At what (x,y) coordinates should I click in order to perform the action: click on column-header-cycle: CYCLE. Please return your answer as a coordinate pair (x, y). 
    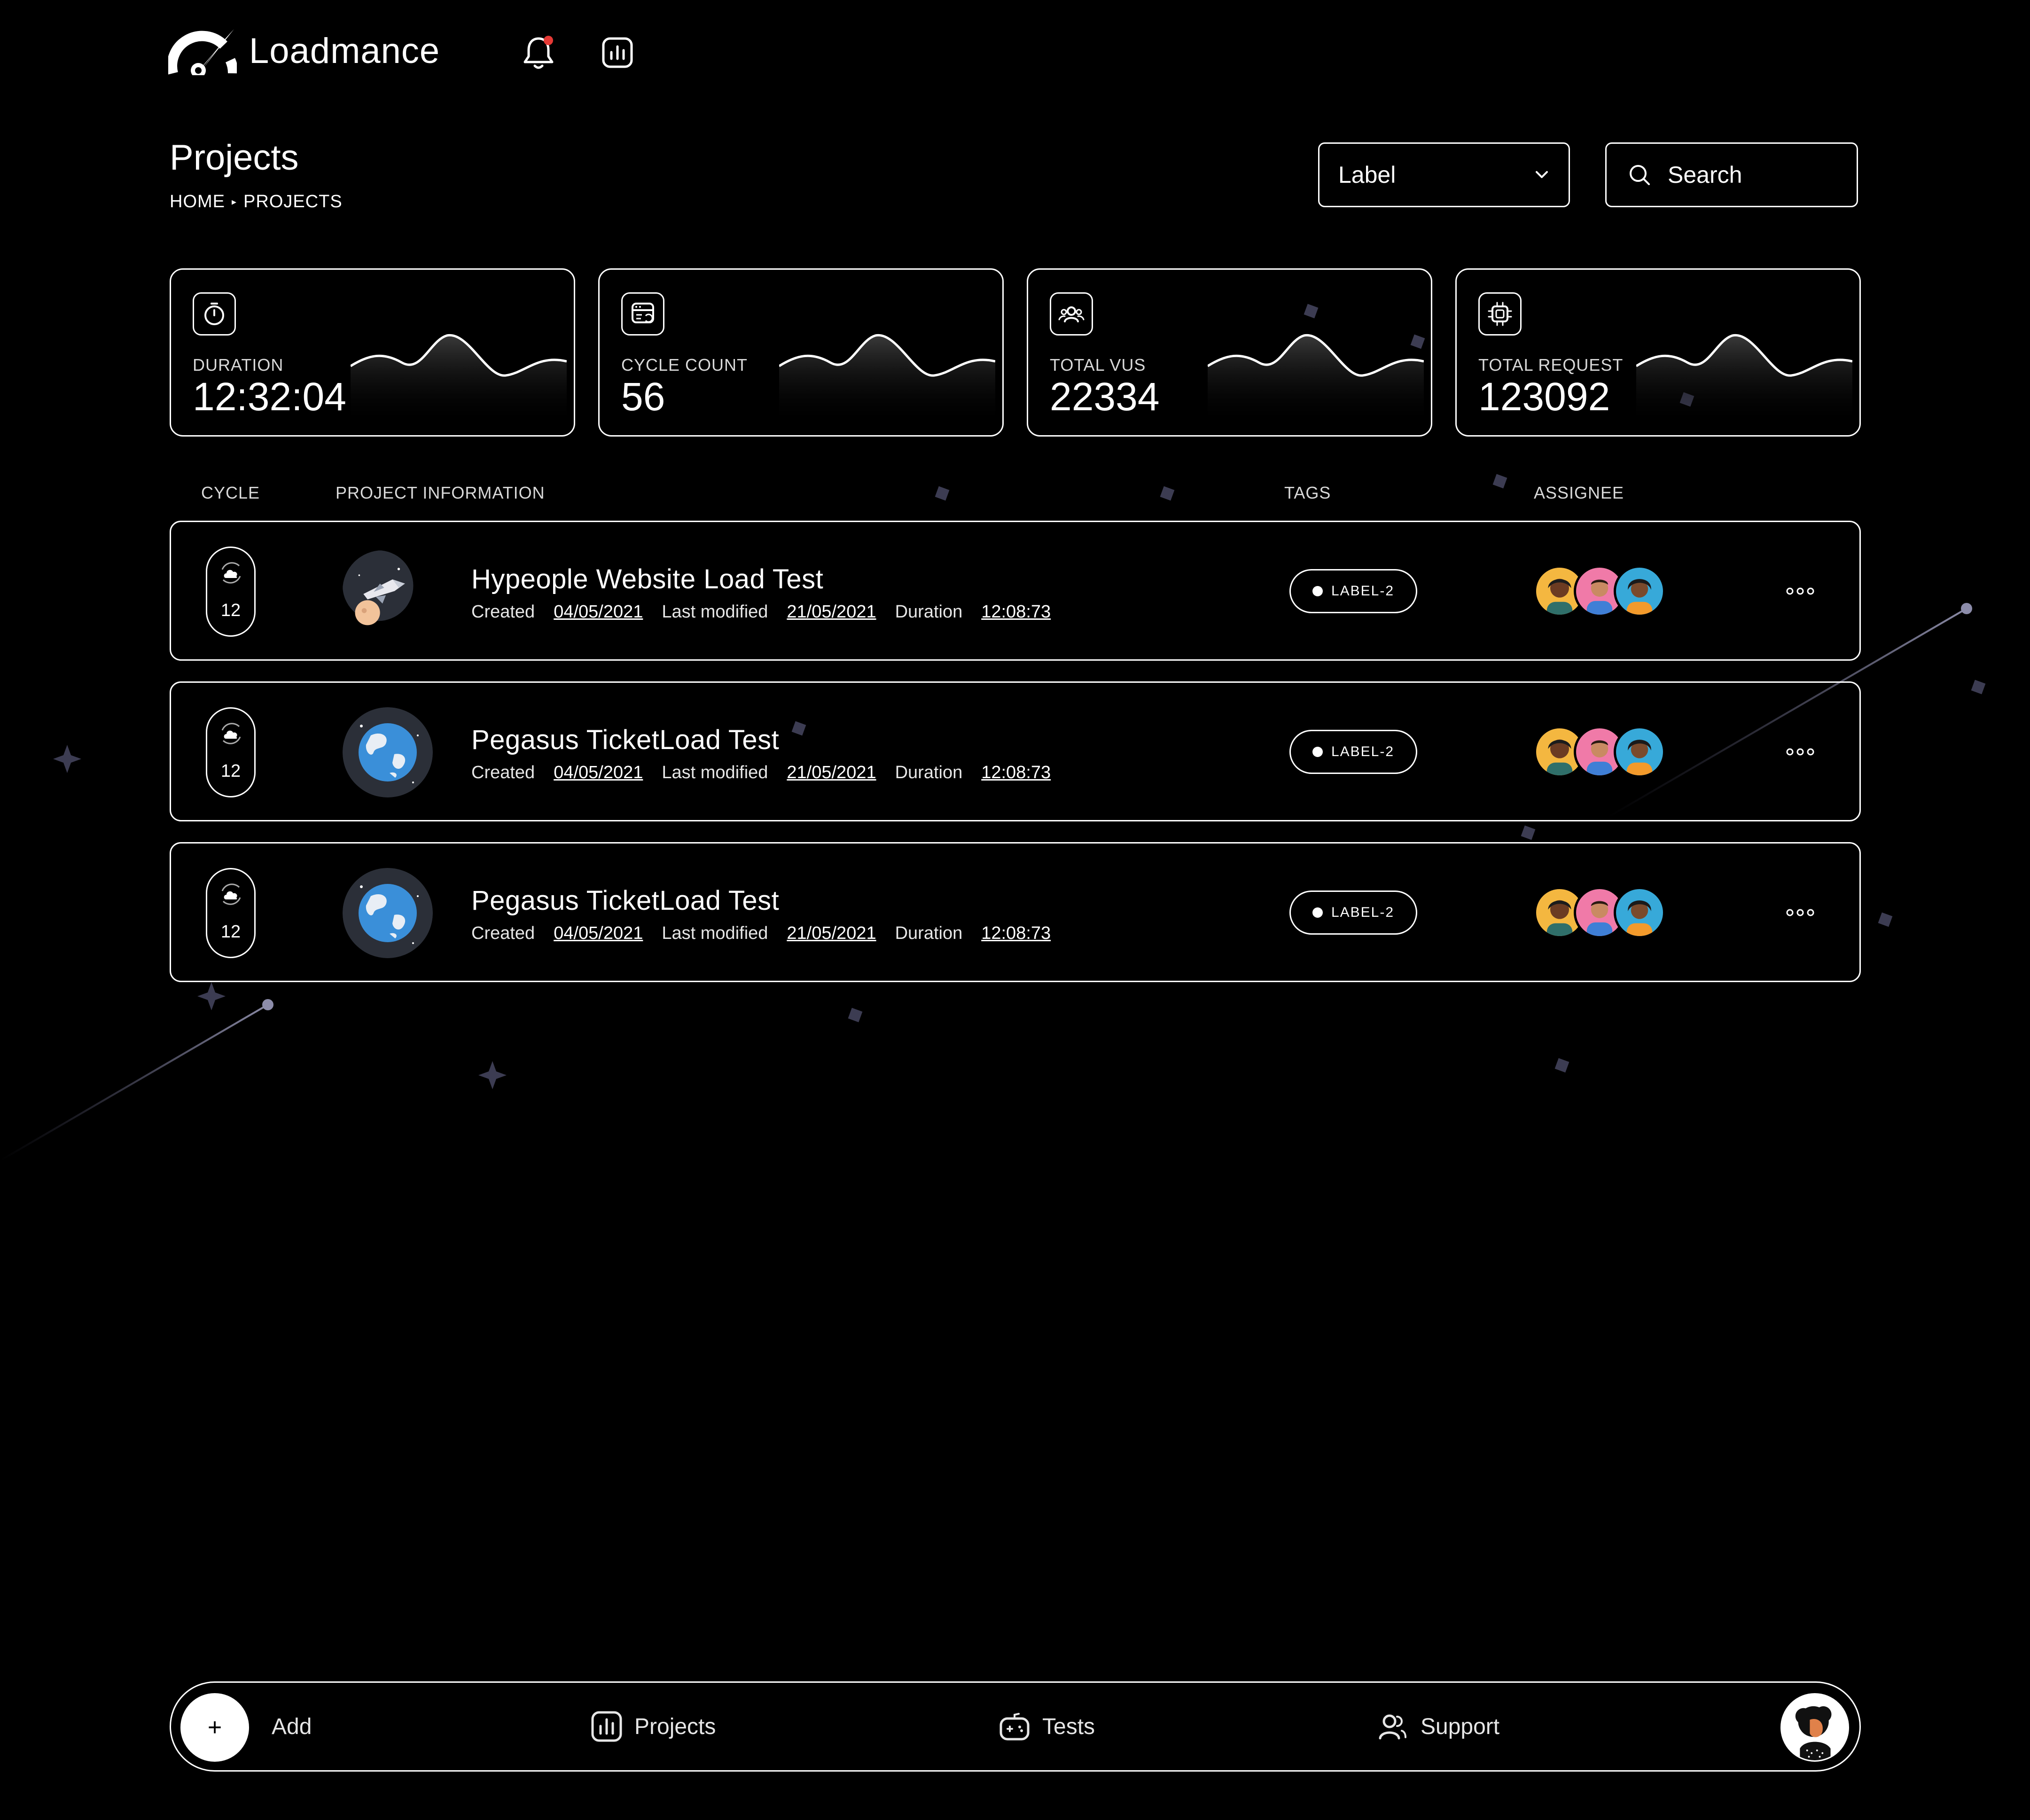
    Looking at the image, I should click on (230, 492).